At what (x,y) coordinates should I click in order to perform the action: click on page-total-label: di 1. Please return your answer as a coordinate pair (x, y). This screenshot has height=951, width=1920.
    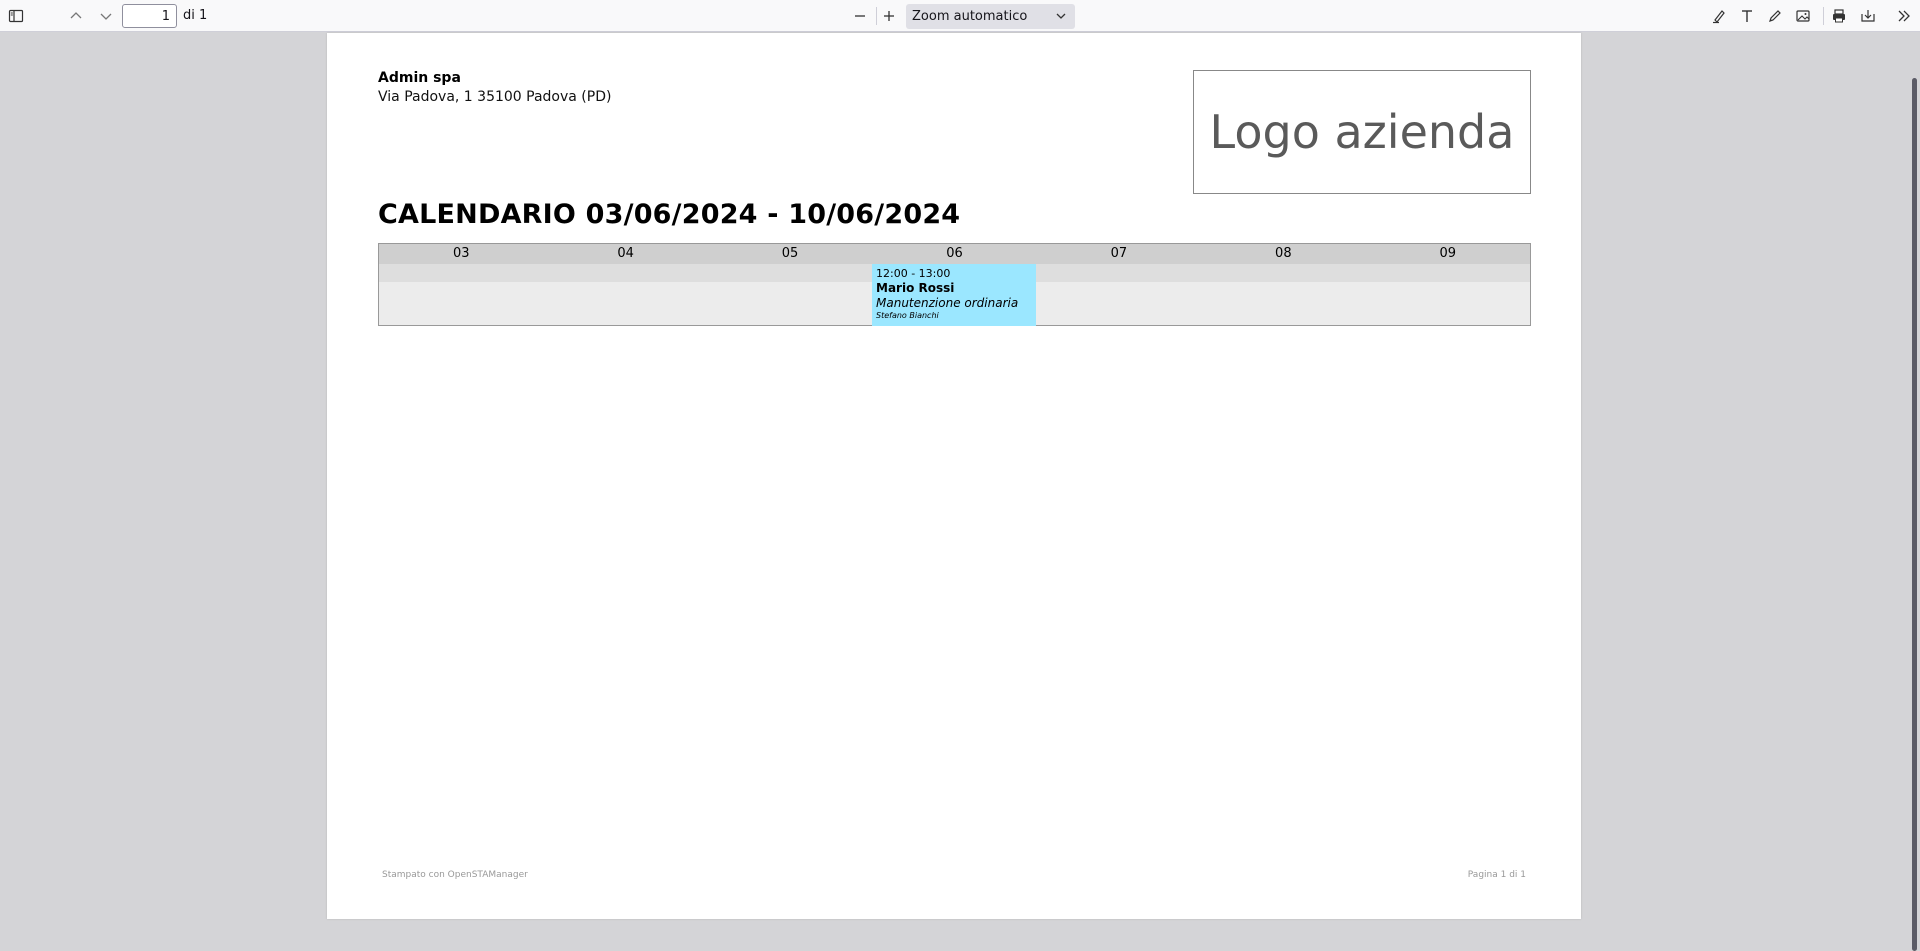
    Looking at the image, I should click on (195, 15).